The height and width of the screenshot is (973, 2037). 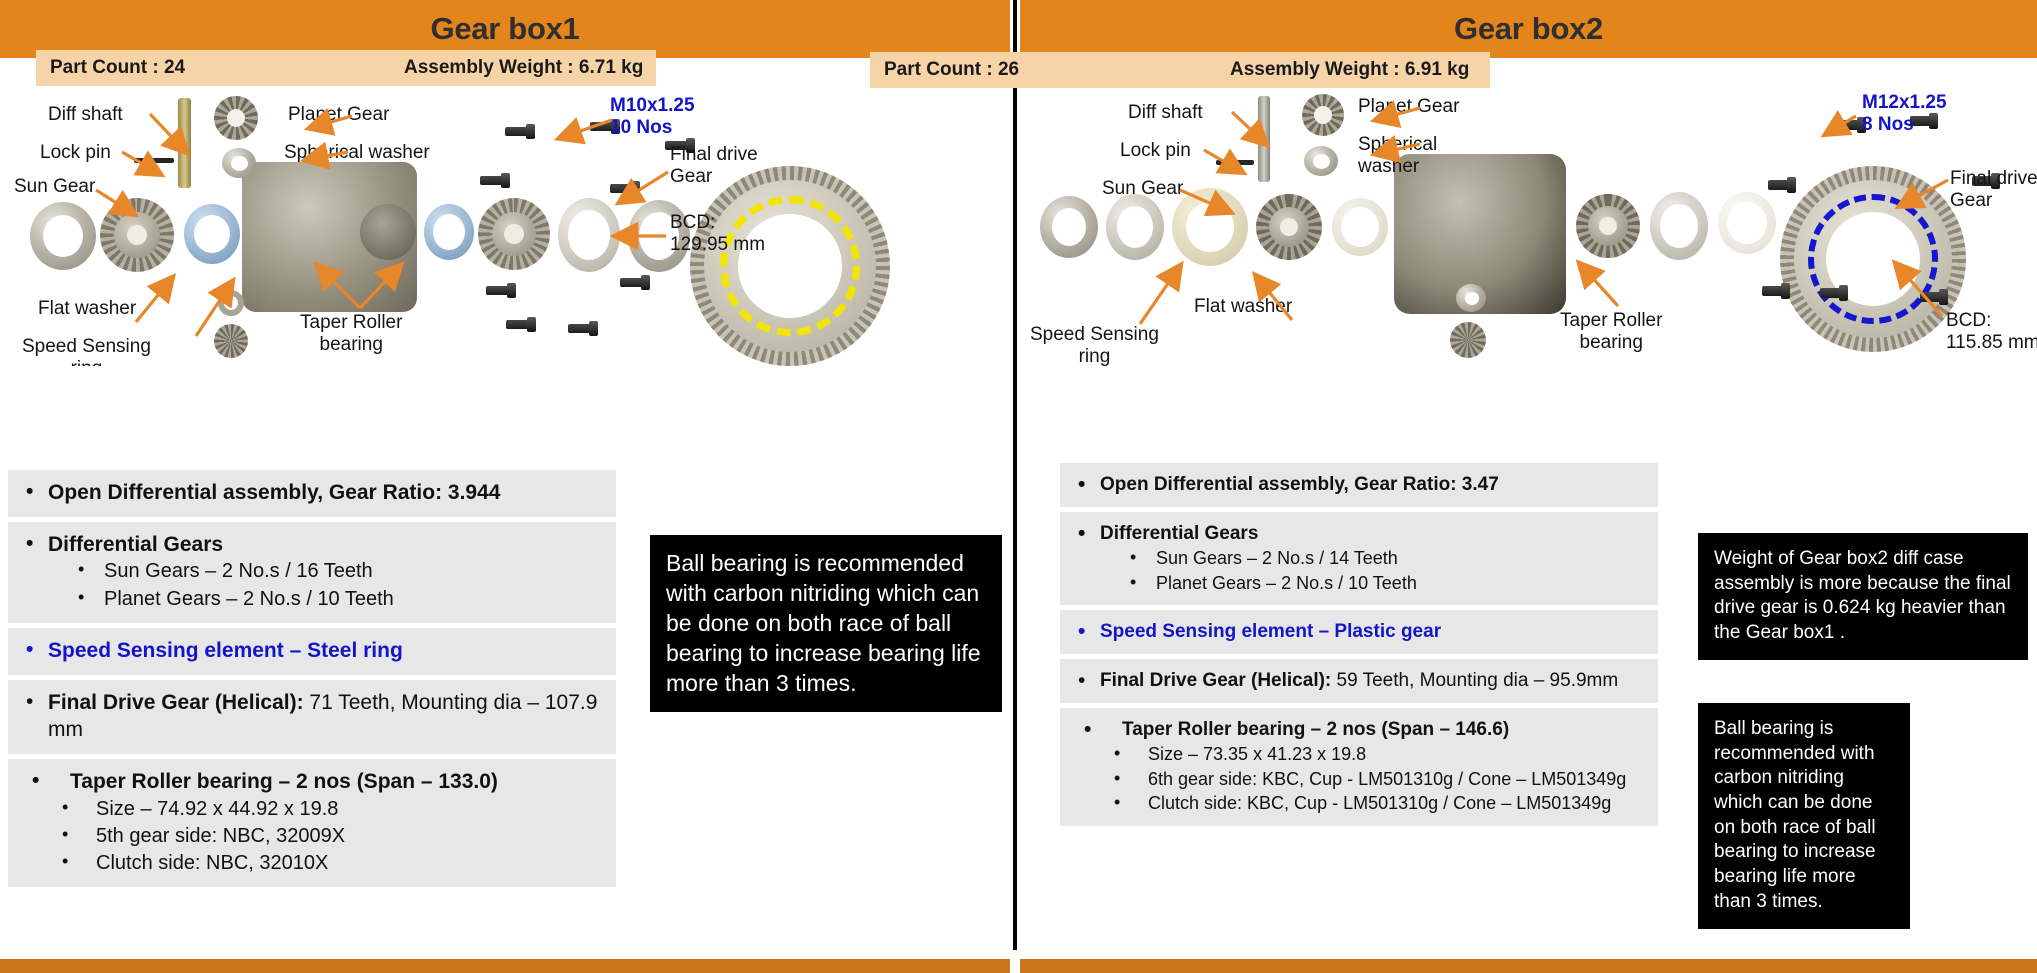 I want to click on callout-diff-shaft-left: Diff shaft, so click(x=85, y=114).